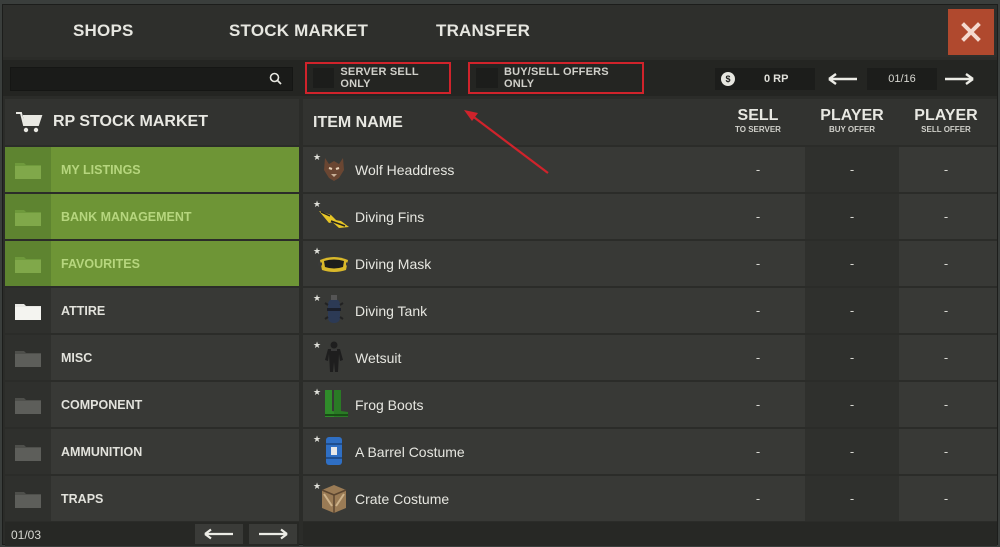 This screenshot has width=1000, height=547. What do you see at coordinates (324, 78) in the screenshot?
I see `server-sell-only-checkbox` at bounding box center [324, 78].